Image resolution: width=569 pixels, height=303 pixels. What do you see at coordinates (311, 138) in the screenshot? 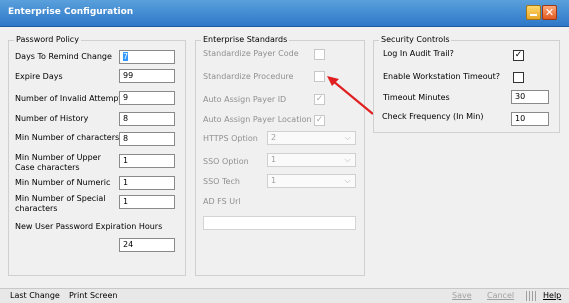
I see `https-option-select: 2 ⌵` at bounding box center [311, 138].